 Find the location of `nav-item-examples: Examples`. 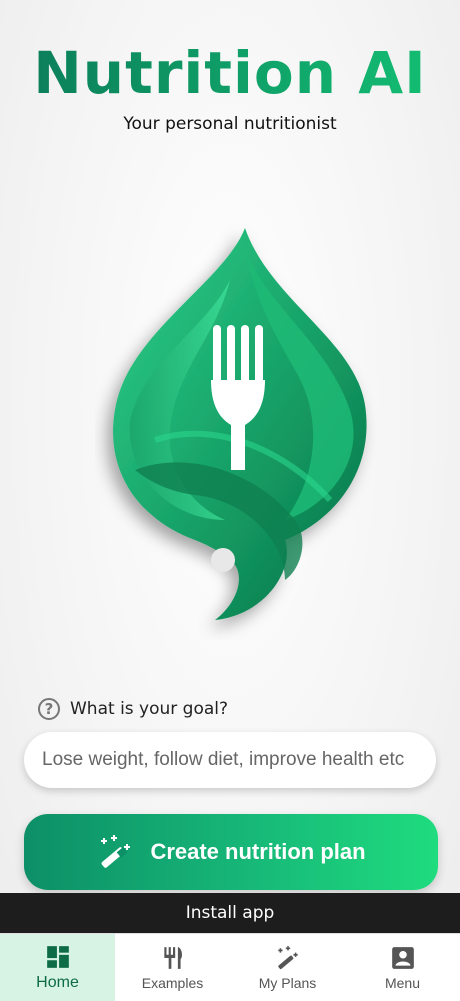

nav-item-examples: Examples is located at coordinates (172, 967).